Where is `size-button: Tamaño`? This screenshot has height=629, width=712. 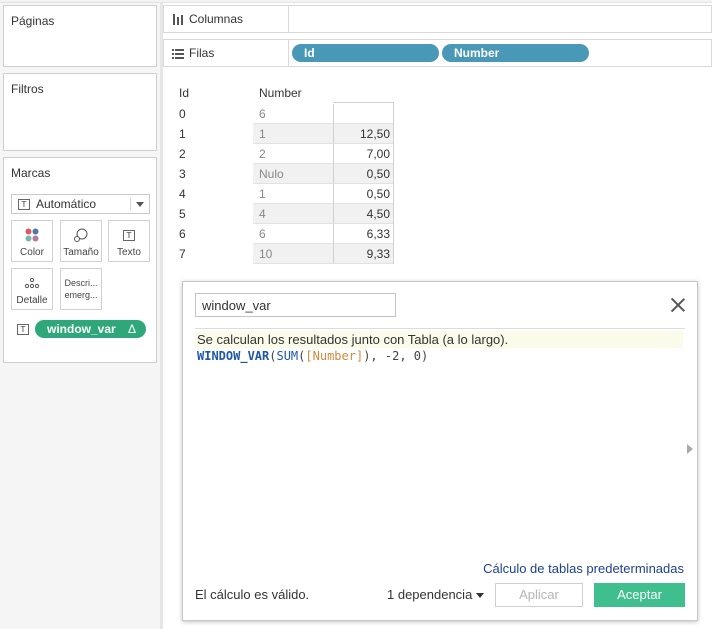 size-button: Tamaño is located at coordinates (81, 241).